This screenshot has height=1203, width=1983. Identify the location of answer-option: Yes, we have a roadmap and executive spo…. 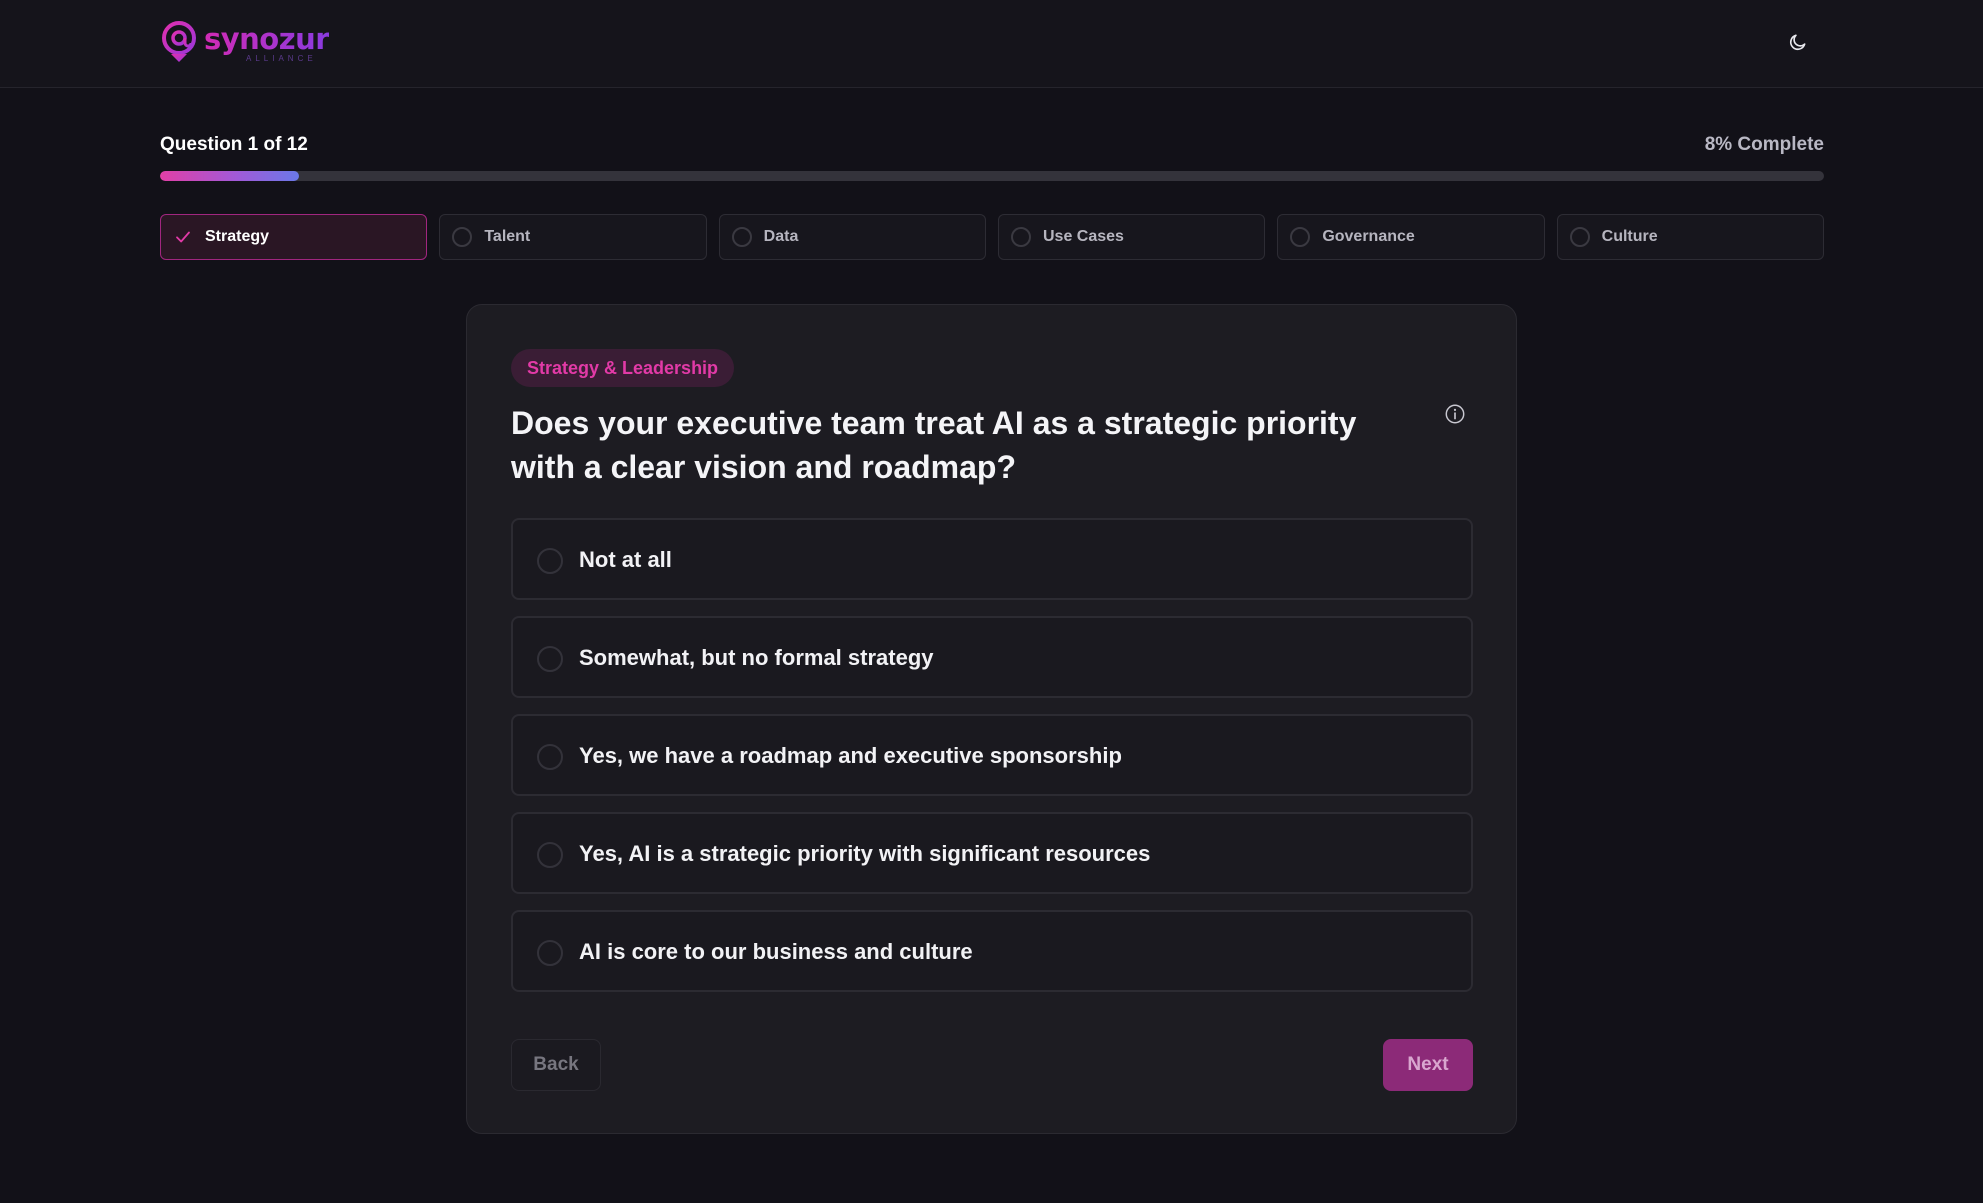
(992, 755).